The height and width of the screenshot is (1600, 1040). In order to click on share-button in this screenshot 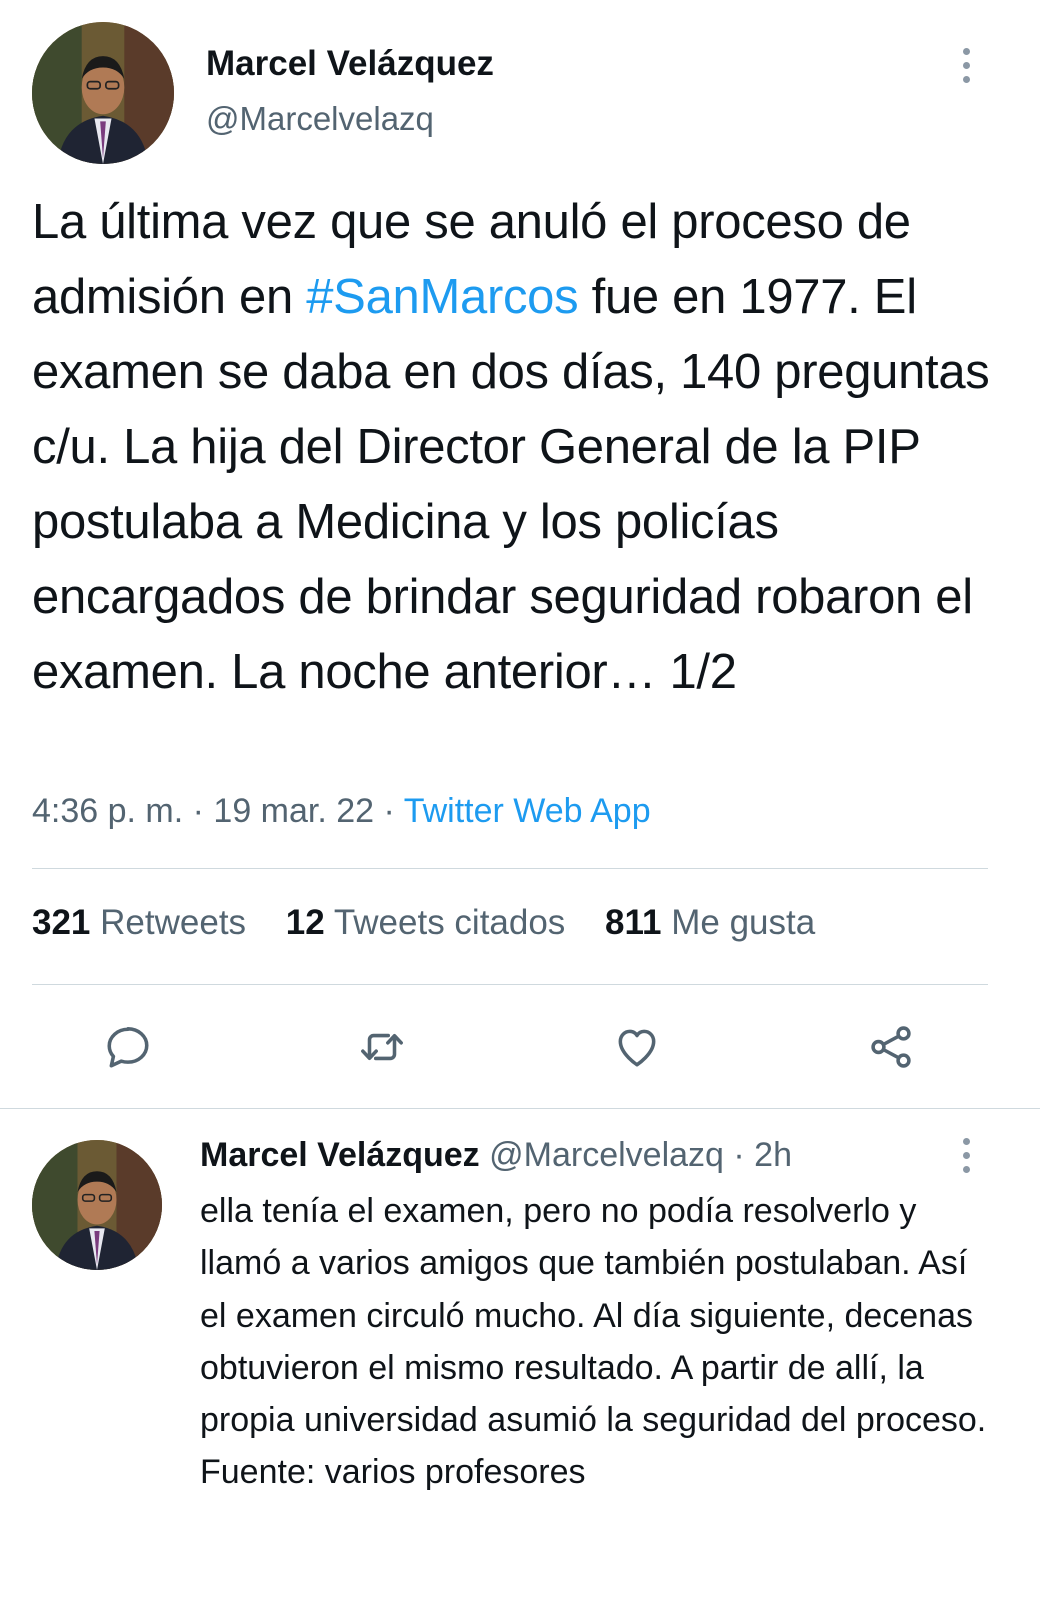, I will do `click(891, 1047)`.